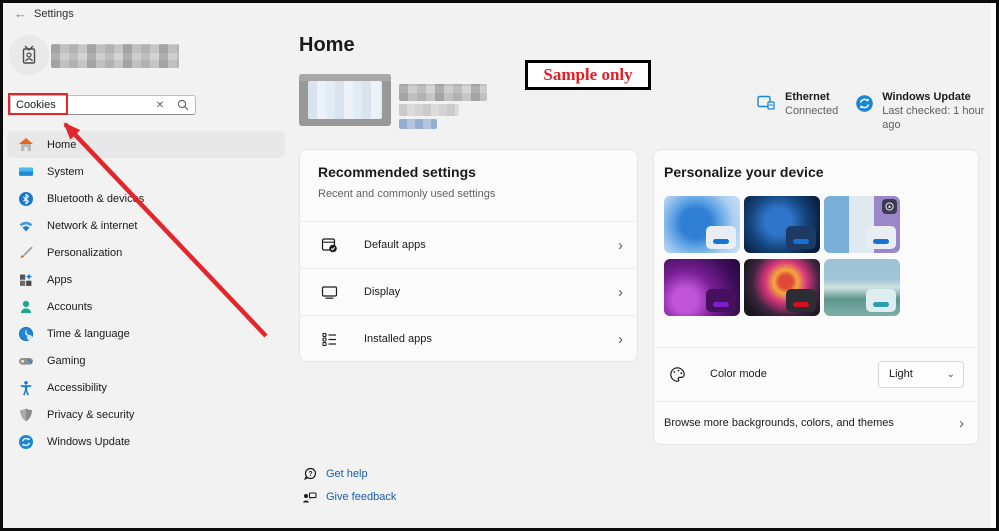 Image resolution: width=999 pixels, height=531 pixels. I want to click on give-feedback-icon, so click(309, 497).